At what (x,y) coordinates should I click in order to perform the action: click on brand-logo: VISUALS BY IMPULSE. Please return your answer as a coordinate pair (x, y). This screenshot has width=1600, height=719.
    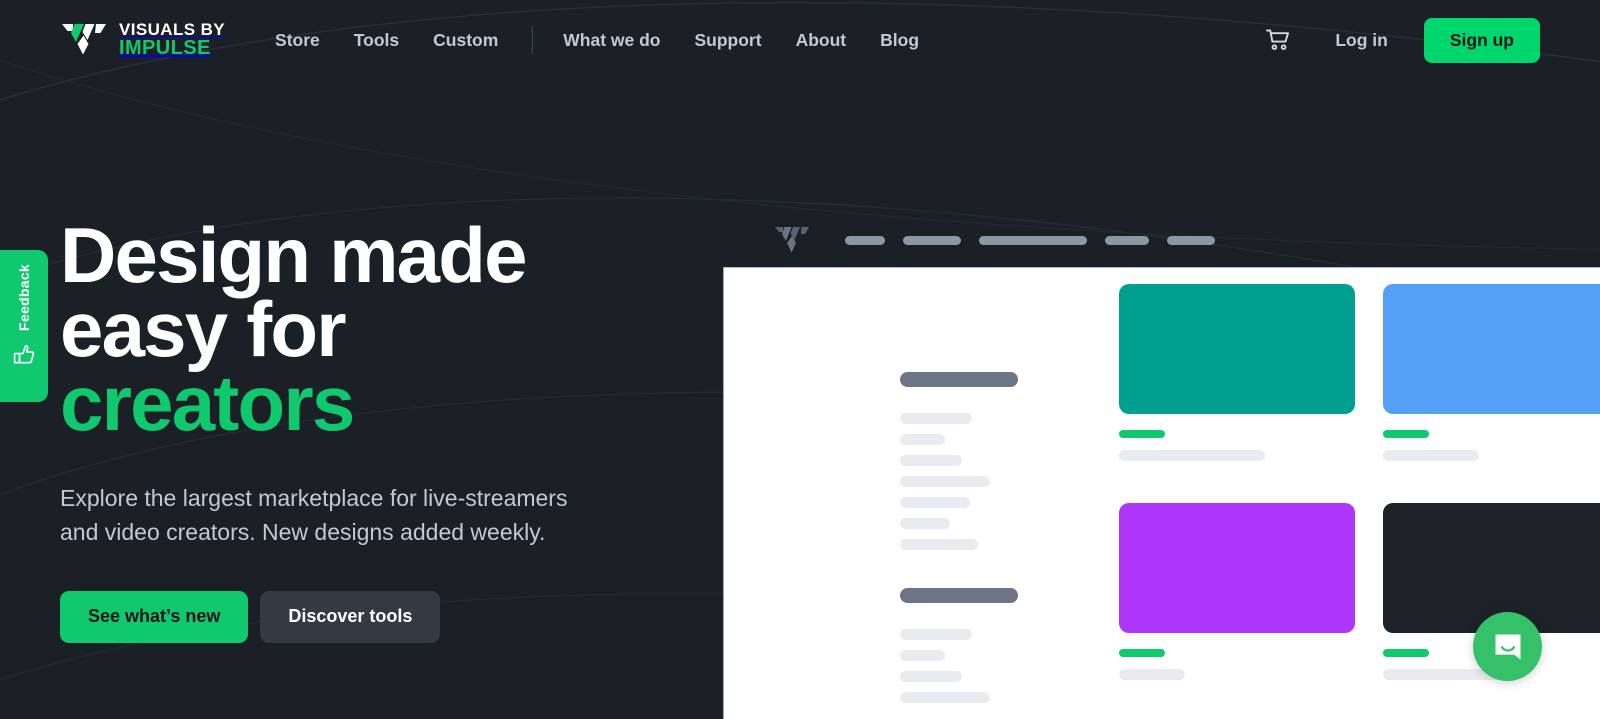
    Looking at the image, I should click on (142, 40).